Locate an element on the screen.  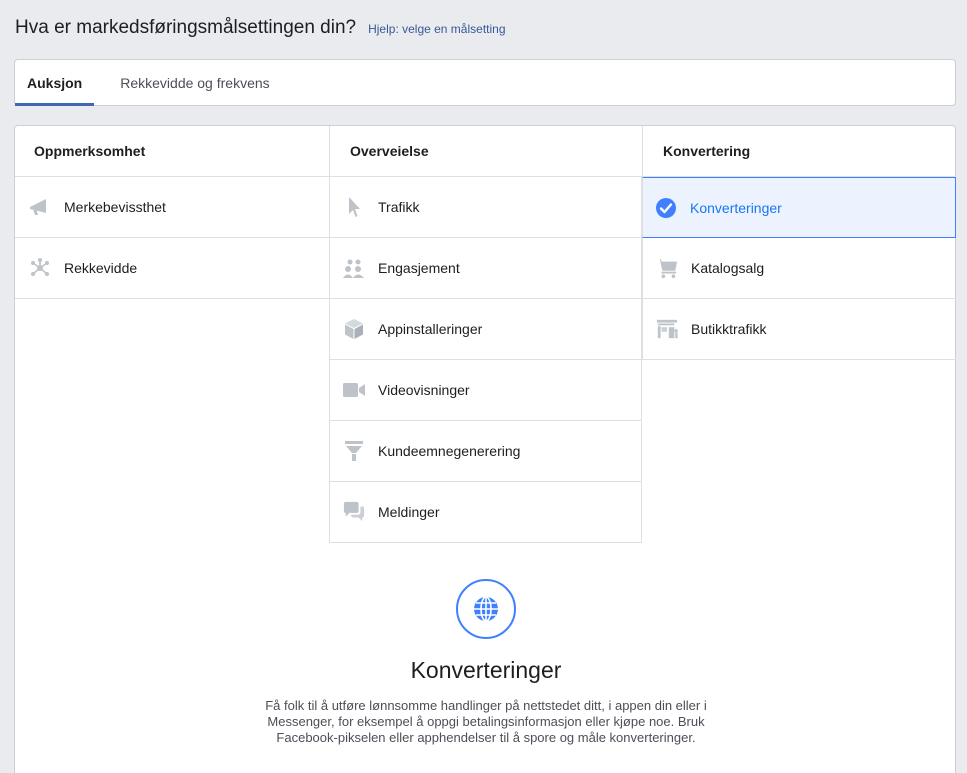
objective-label: Rekkevidde is located at coordinates (101, 268).